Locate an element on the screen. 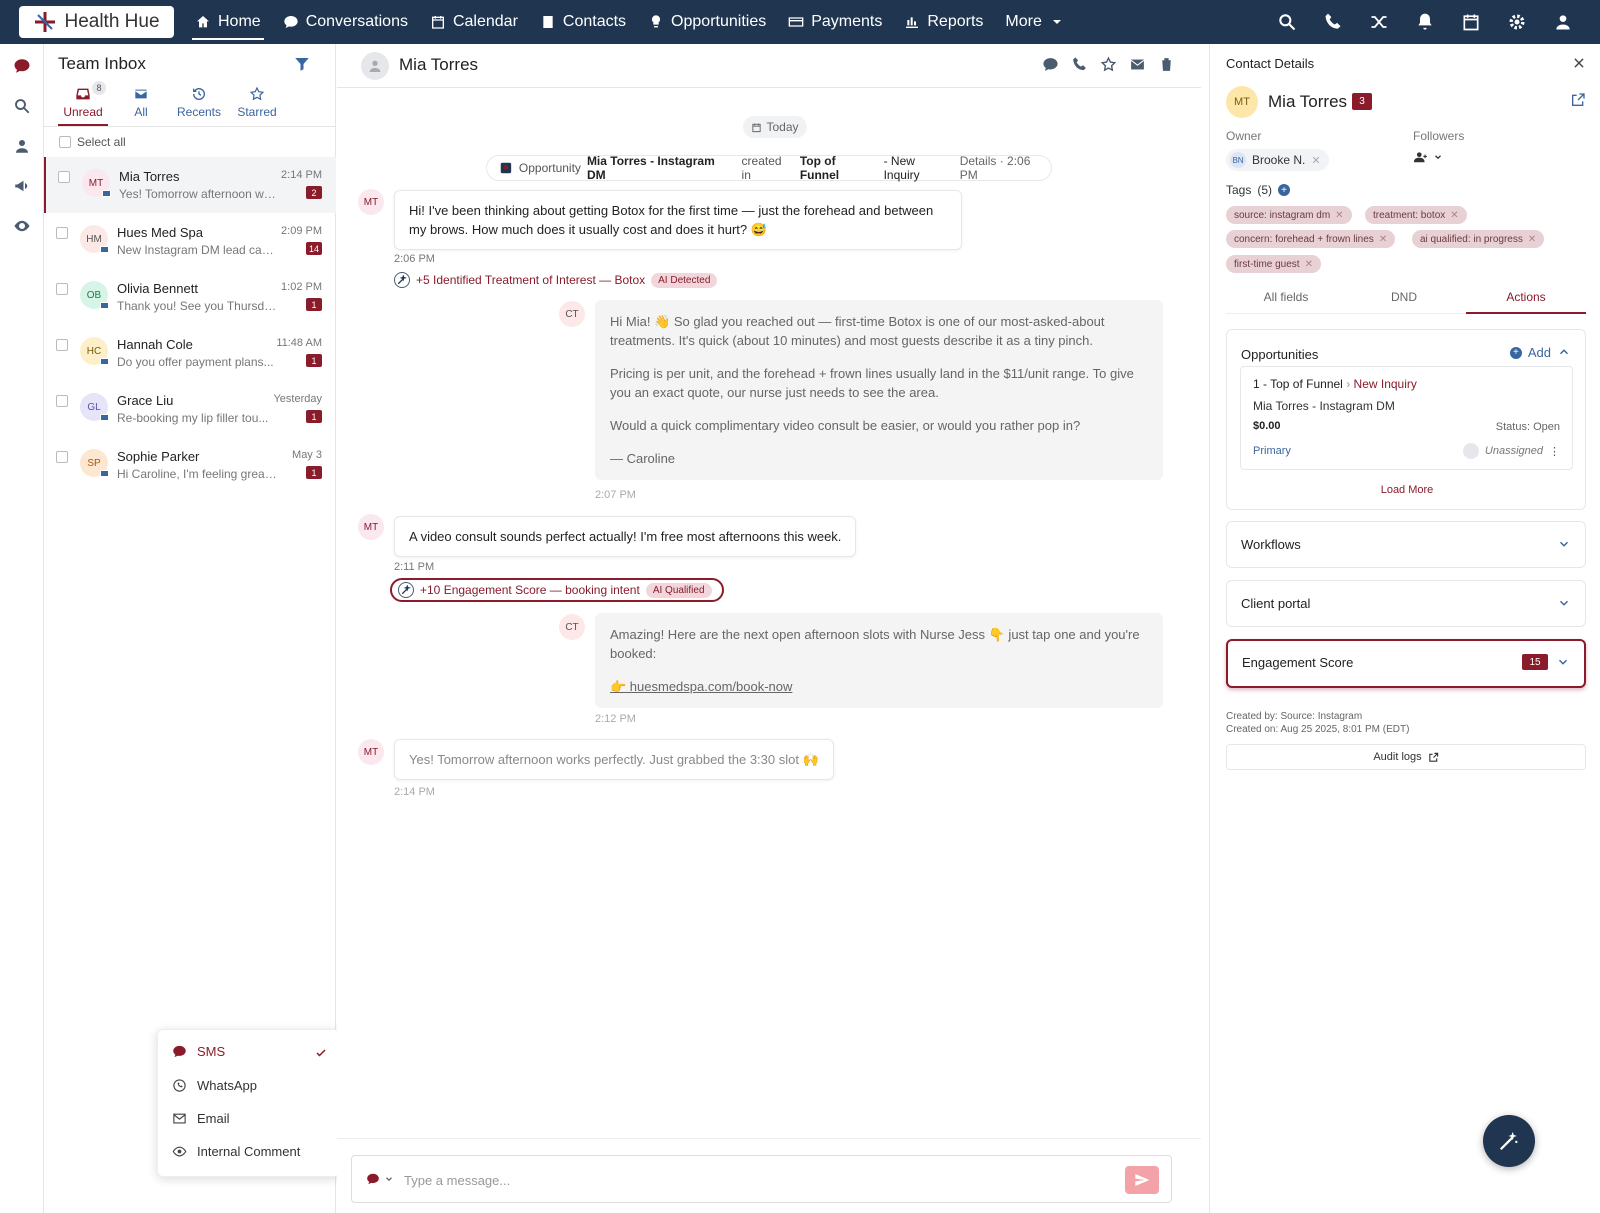  audit-logs-button: Audit logs is located at coordinates (1406, 757).